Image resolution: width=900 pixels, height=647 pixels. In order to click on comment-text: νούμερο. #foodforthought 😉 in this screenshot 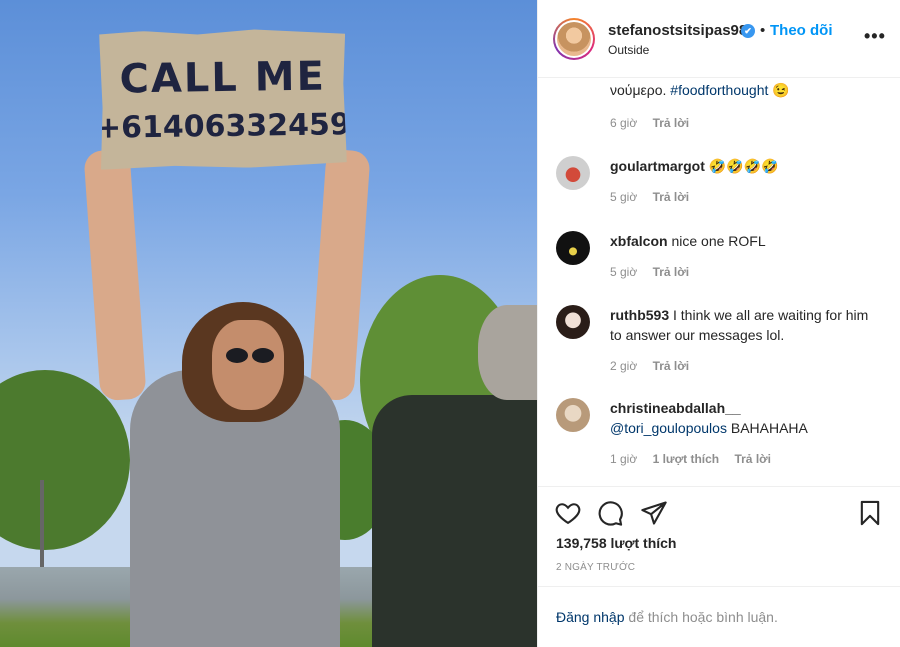, I will do `click(745, 90)`.